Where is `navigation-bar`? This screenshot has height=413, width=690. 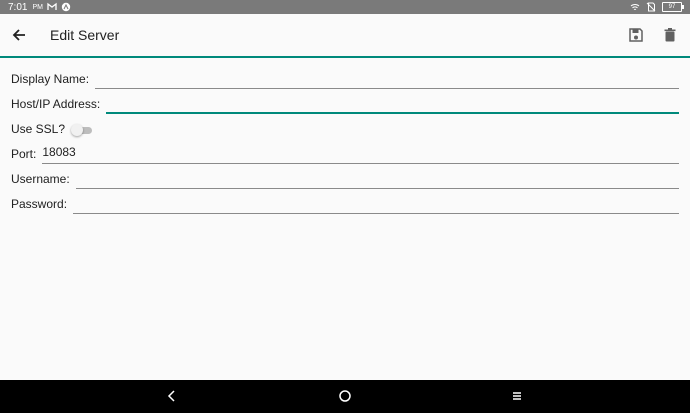
navigation-bar is located at coordinates (345, 396).